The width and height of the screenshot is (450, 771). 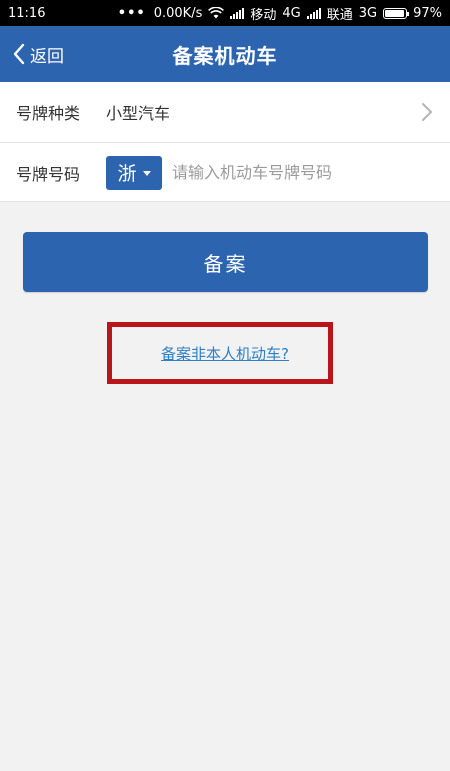 I want to click on carrier-1: 移动, so click(x=263, y=15).